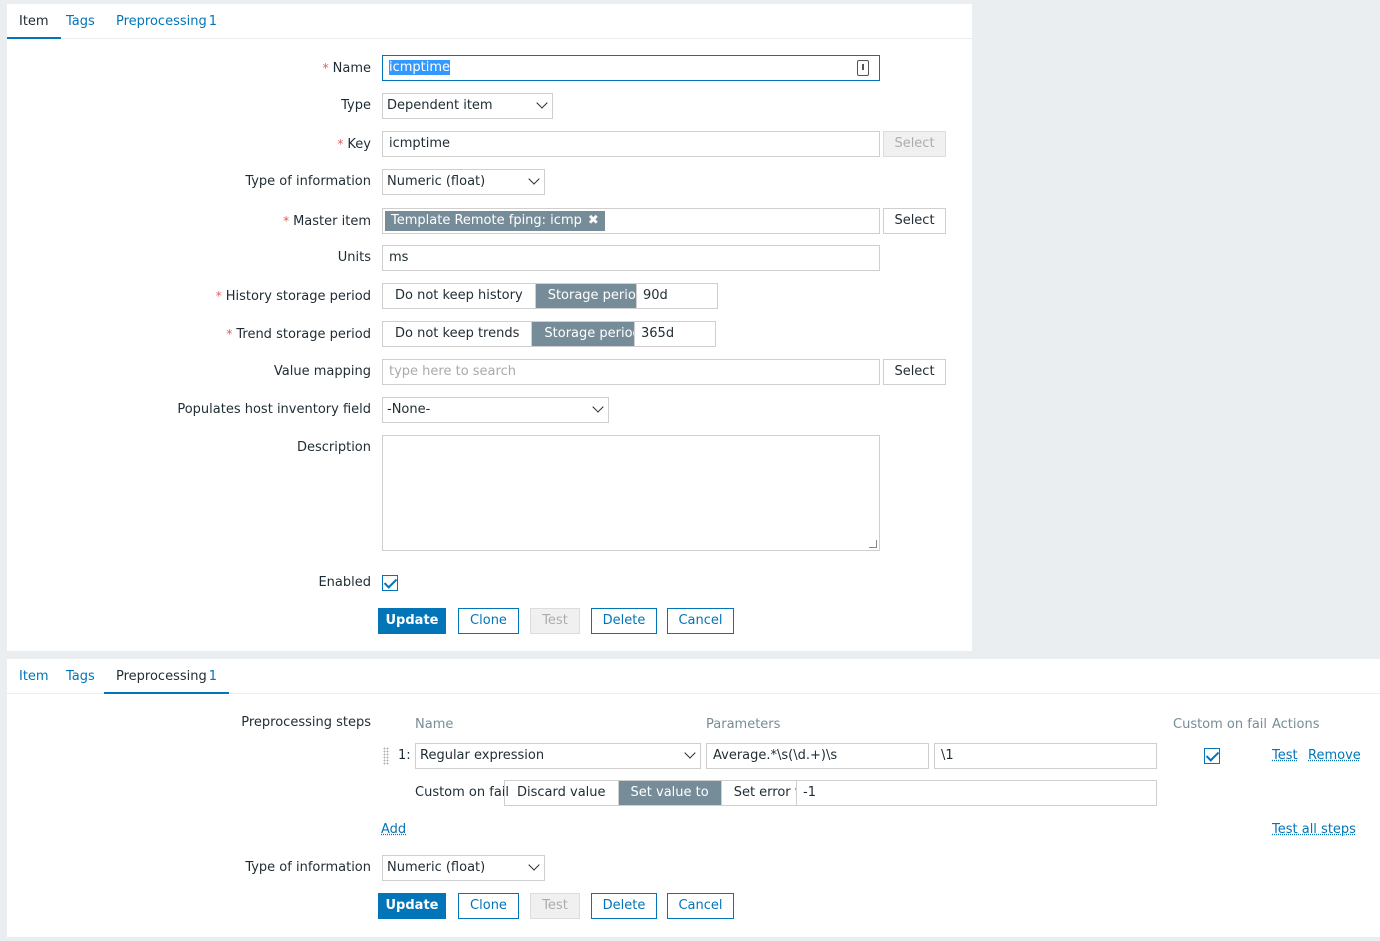  Describe the element at coordinates (390, 583) in the screenshot. I see `enabled-checkbox` at that location.